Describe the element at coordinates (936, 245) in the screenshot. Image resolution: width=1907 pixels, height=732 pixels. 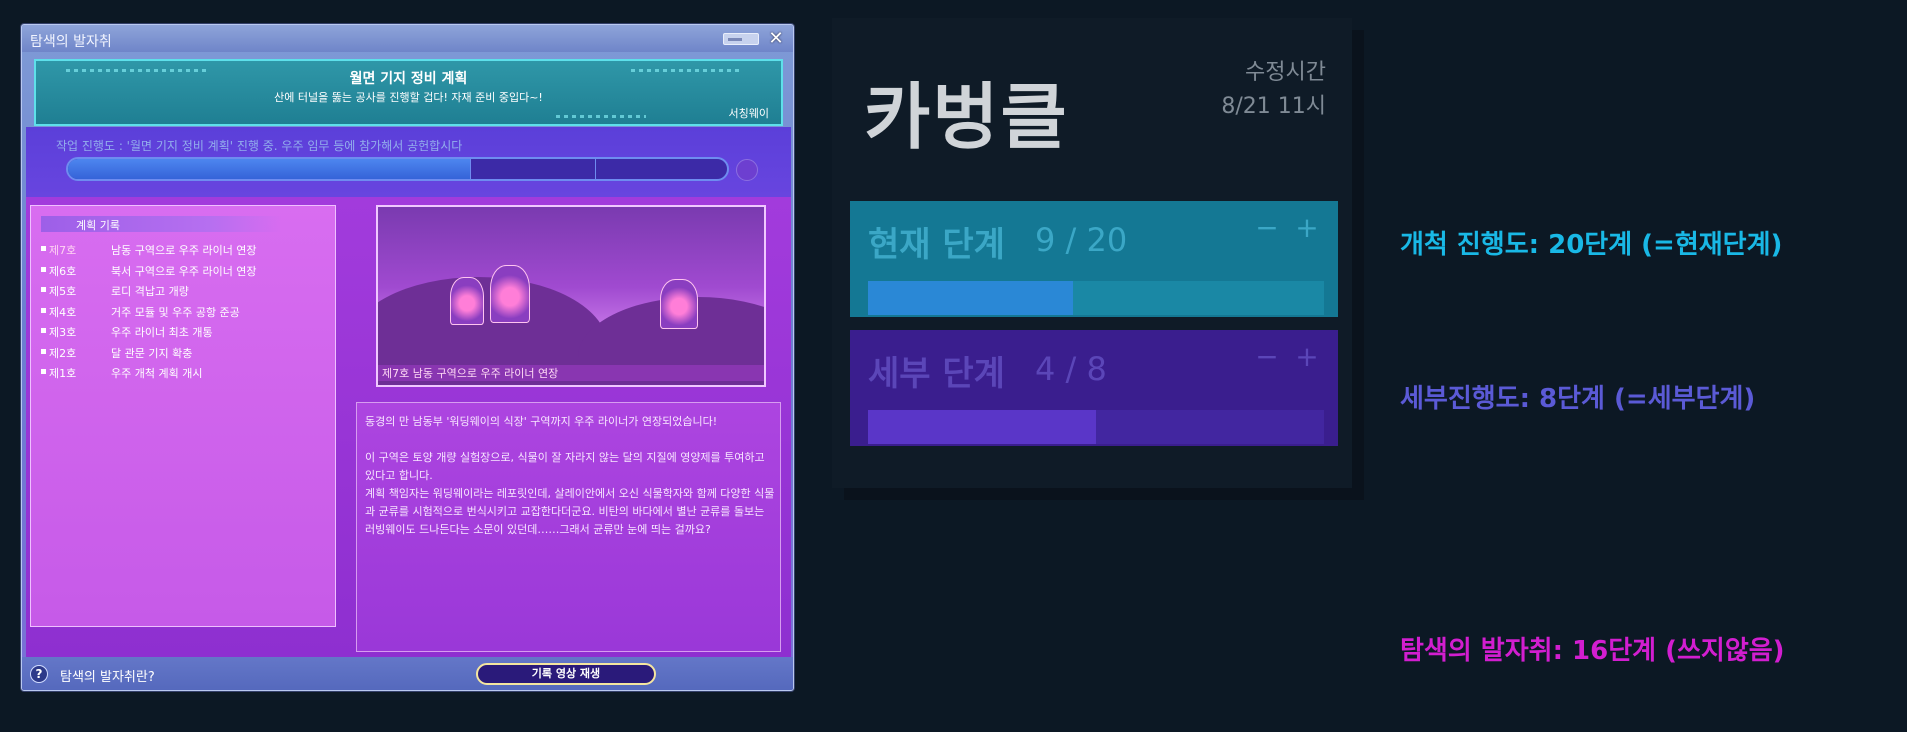
I see `current-stage-label: 현재 단계` at that location.